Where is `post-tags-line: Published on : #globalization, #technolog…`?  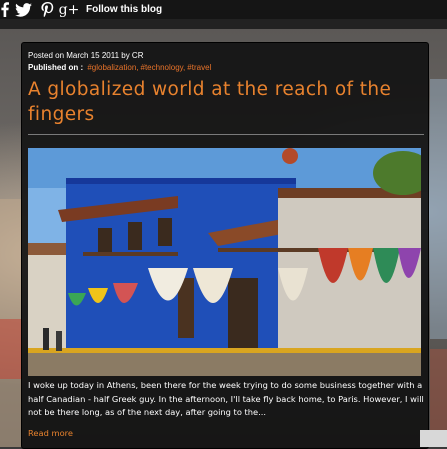
post-tags-line: Published on : #globalization, #technolog… is located at coordinates (119, 67).